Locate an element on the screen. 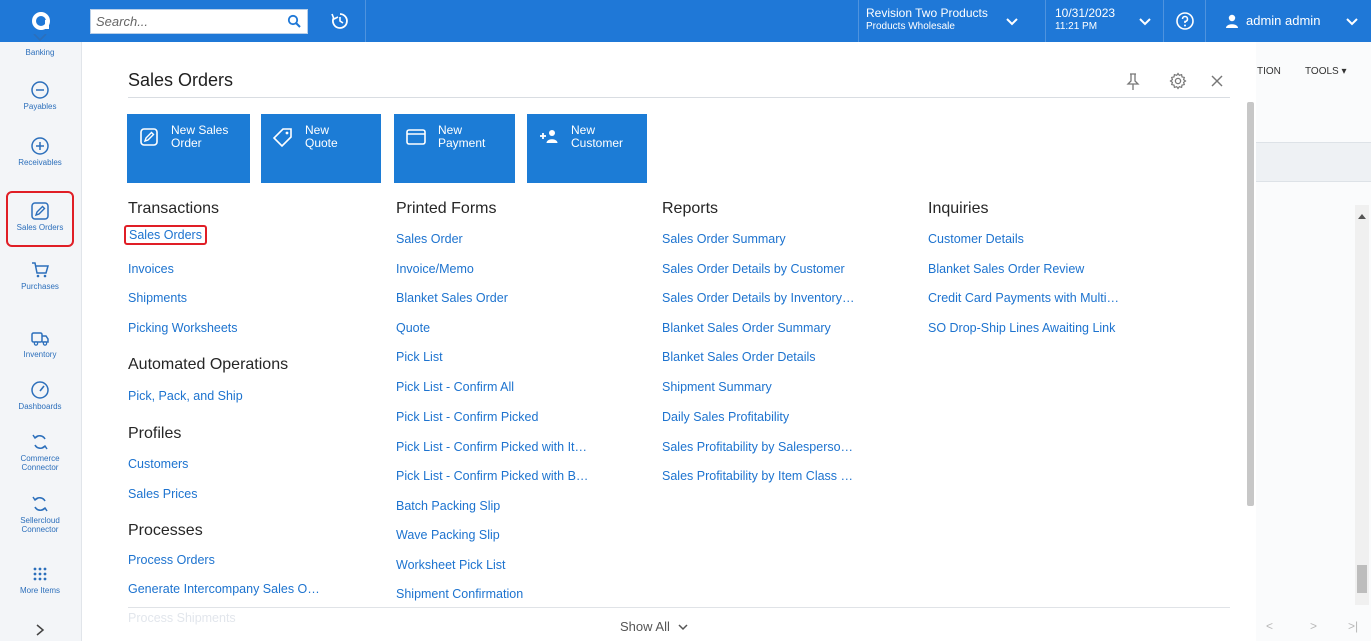  sidebar-item-more-items: More Items is located at coordinates (40, 590).